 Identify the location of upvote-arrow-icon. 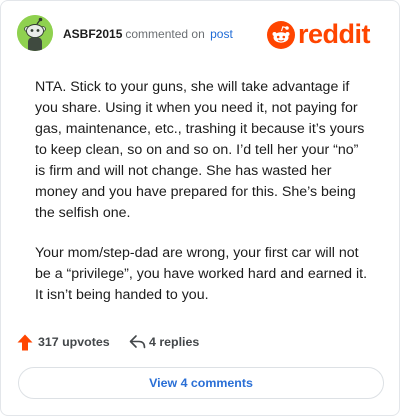
(25, 342).